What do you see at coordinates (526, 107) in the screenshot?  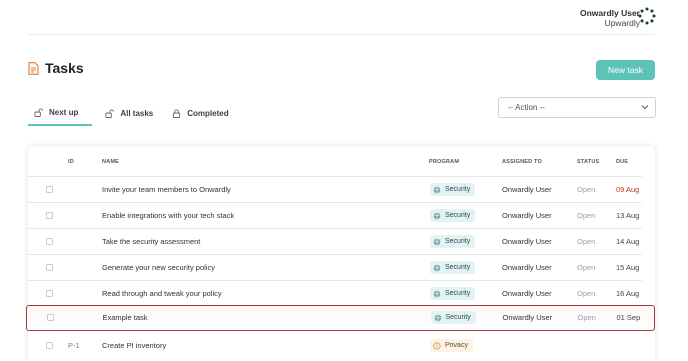 I see `bulk-action-value: -- Action --` at bounding box center [526, 107].